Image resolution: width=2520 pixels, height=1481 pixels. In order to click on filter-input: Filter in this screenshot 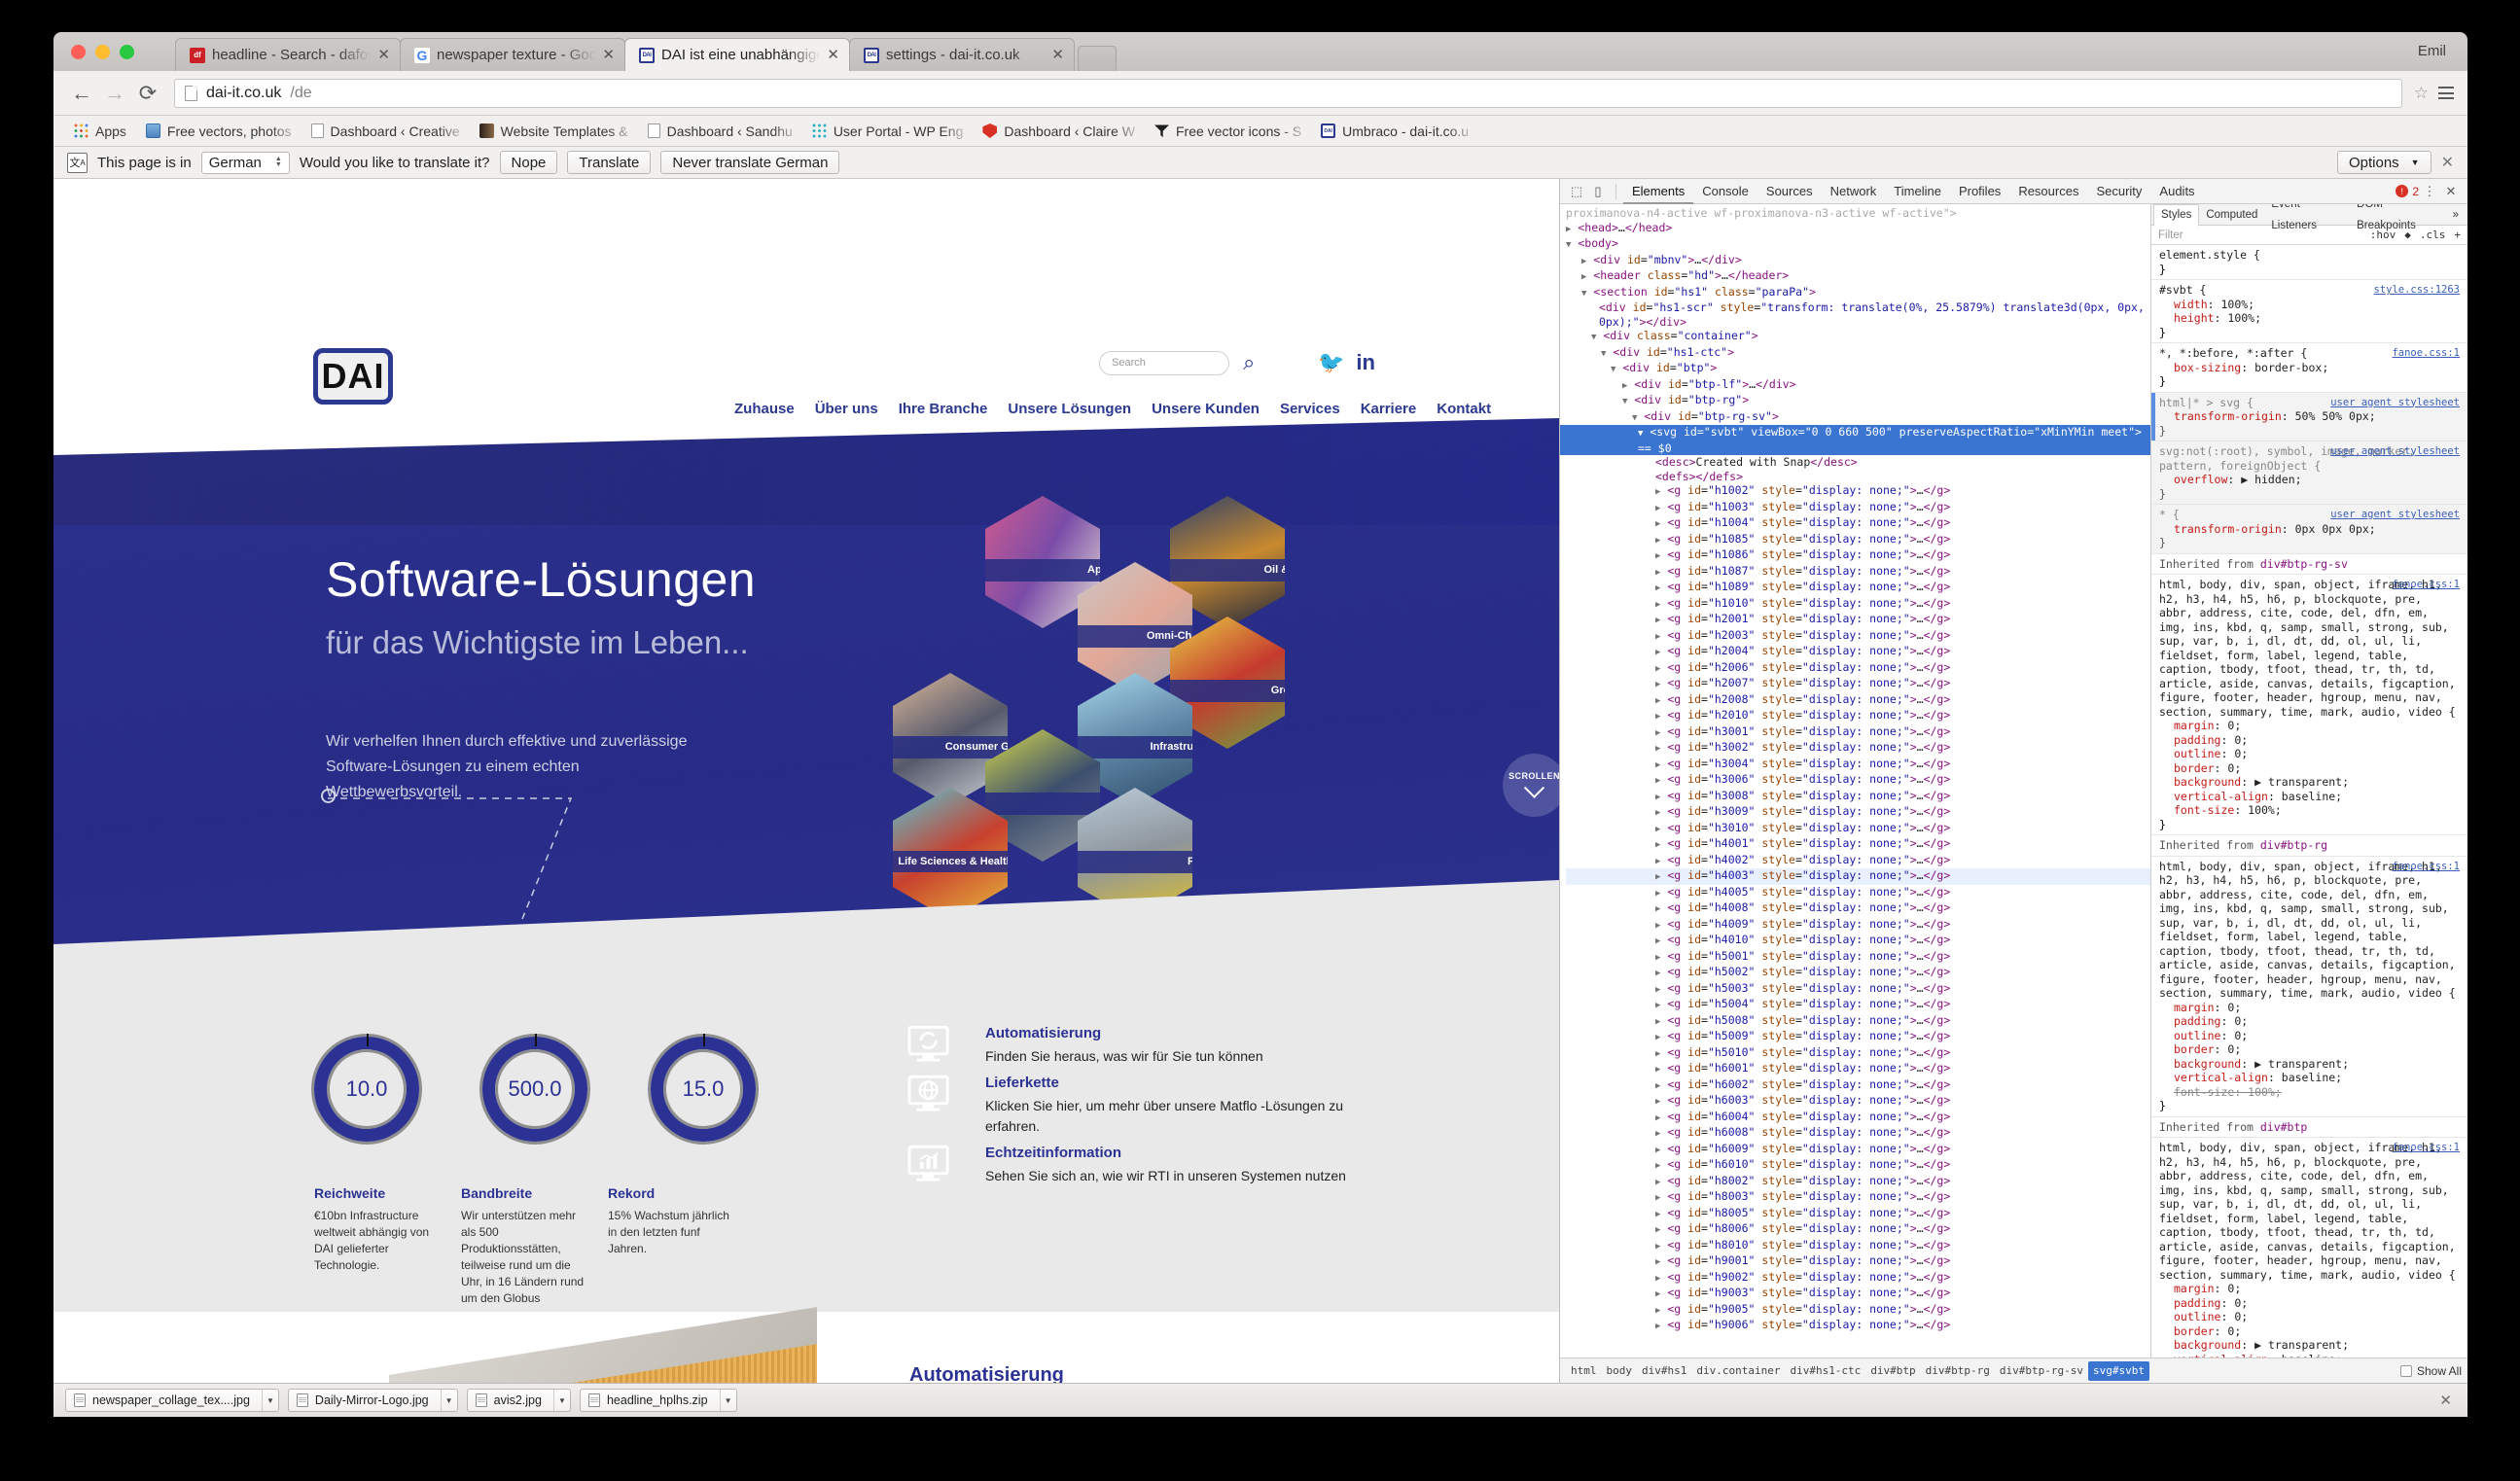, I will do `click(2170, 235)`.